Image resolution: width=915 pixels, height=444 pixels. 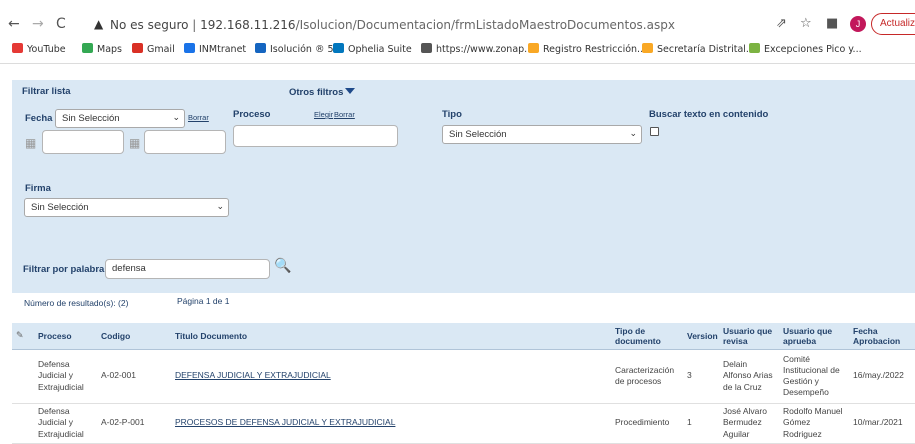 What do you see at coordinates (391, 376) in the screenshot?
I see `titulo-cell: DEFENSA JUDICIAL Y EXTRAJUDICIAL` at bounding box center [391, 376].